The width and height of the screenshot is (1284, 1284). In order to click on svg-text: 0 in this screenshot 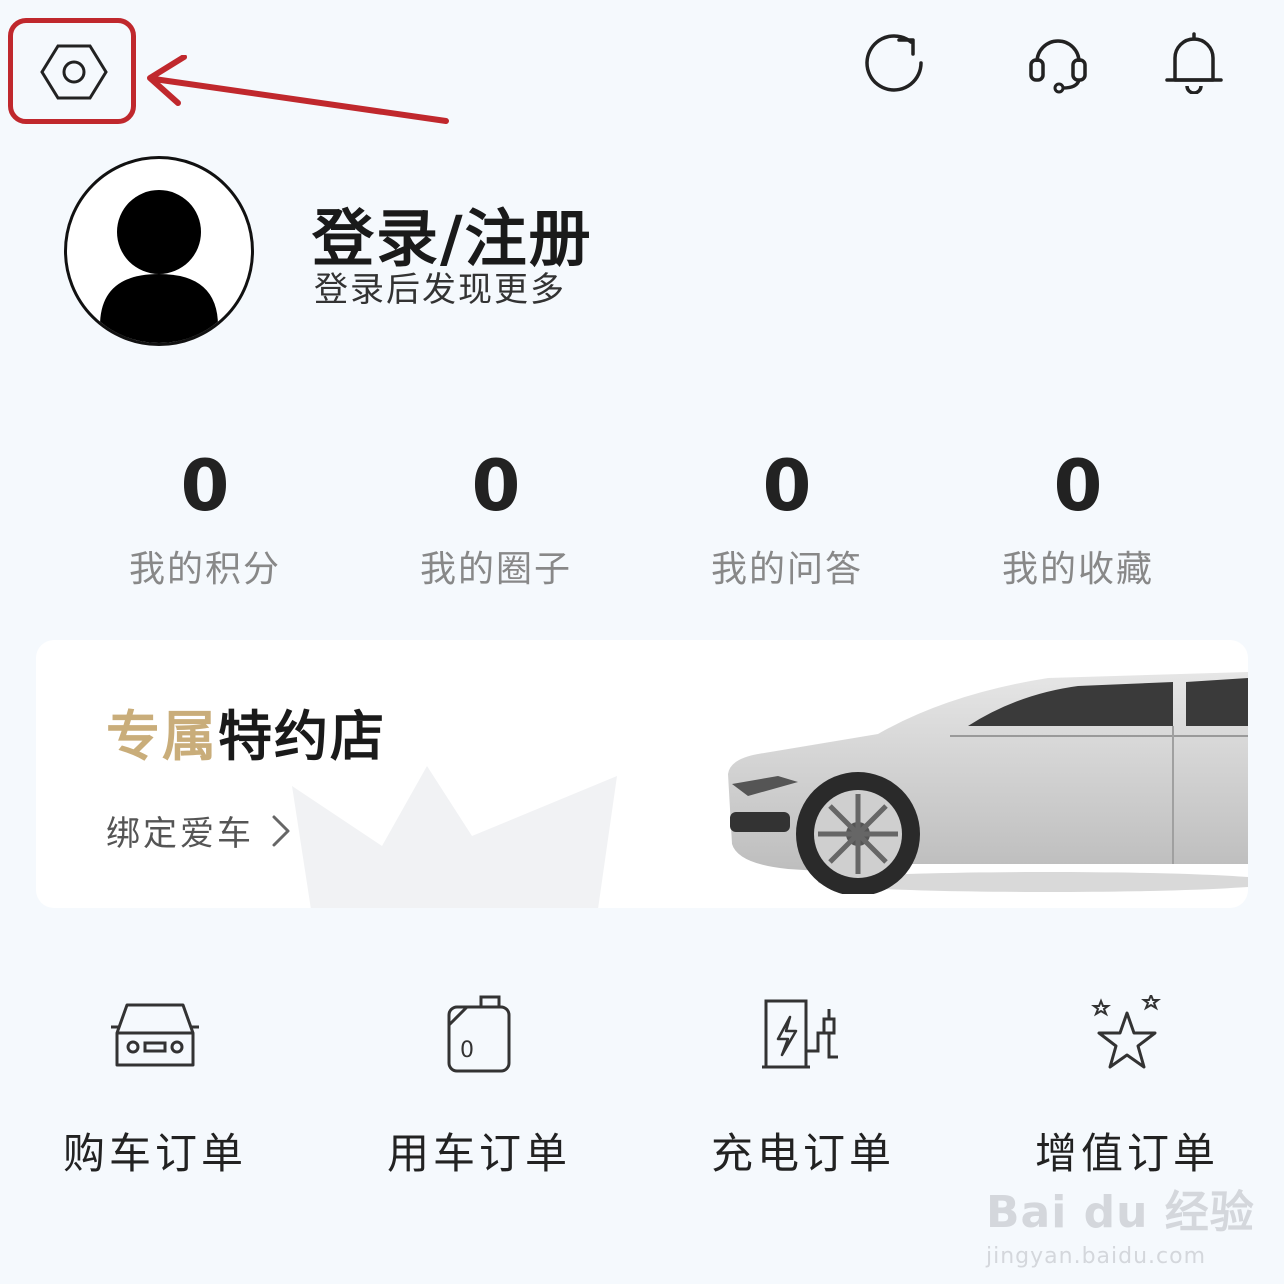, I will do `click(467, 1050)`.